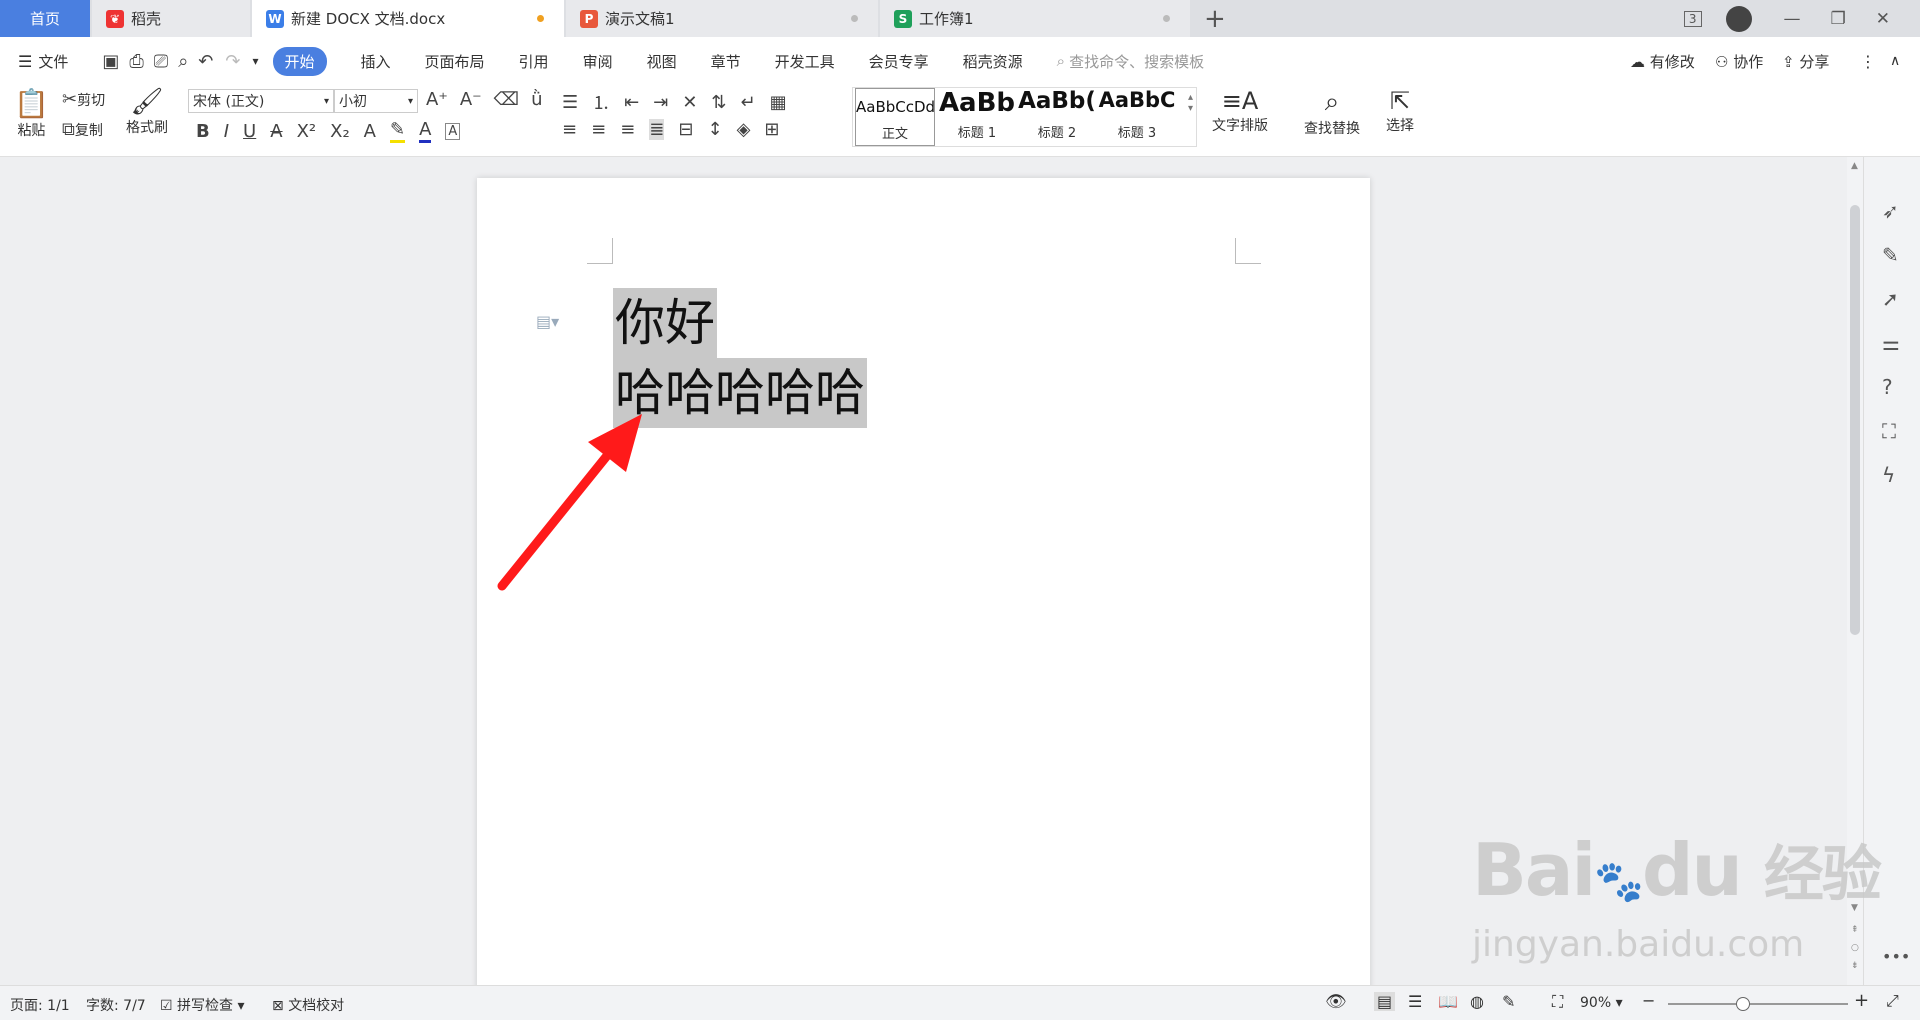 The height and width of the screenshot is (1020, 1920). What do you see at coordinates (744, 129) in the screenshot?
I see `shading-icon: ◈` at bounding box center [744, 129].